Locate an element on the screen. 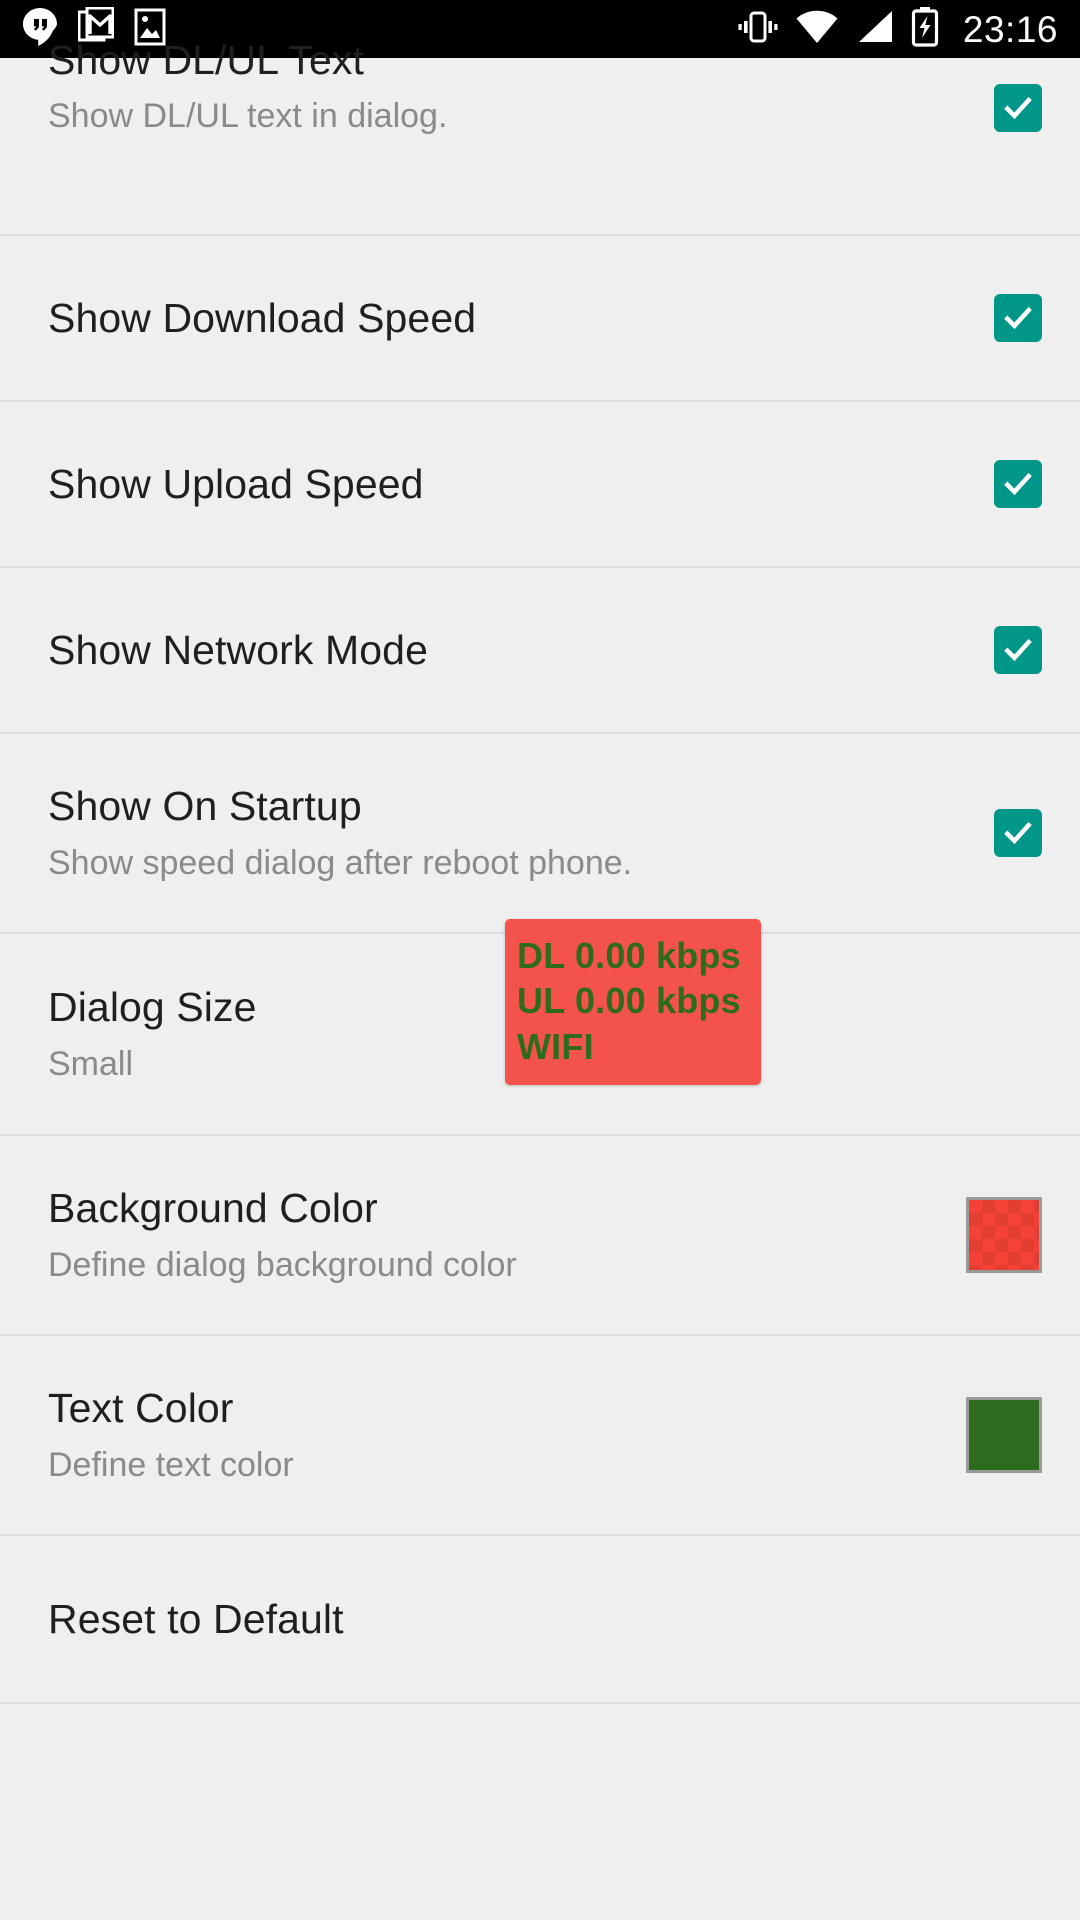 The width and height of the screenshot is (1080, 1920). color-swatch-text is located at coordinates (1004, 1435).